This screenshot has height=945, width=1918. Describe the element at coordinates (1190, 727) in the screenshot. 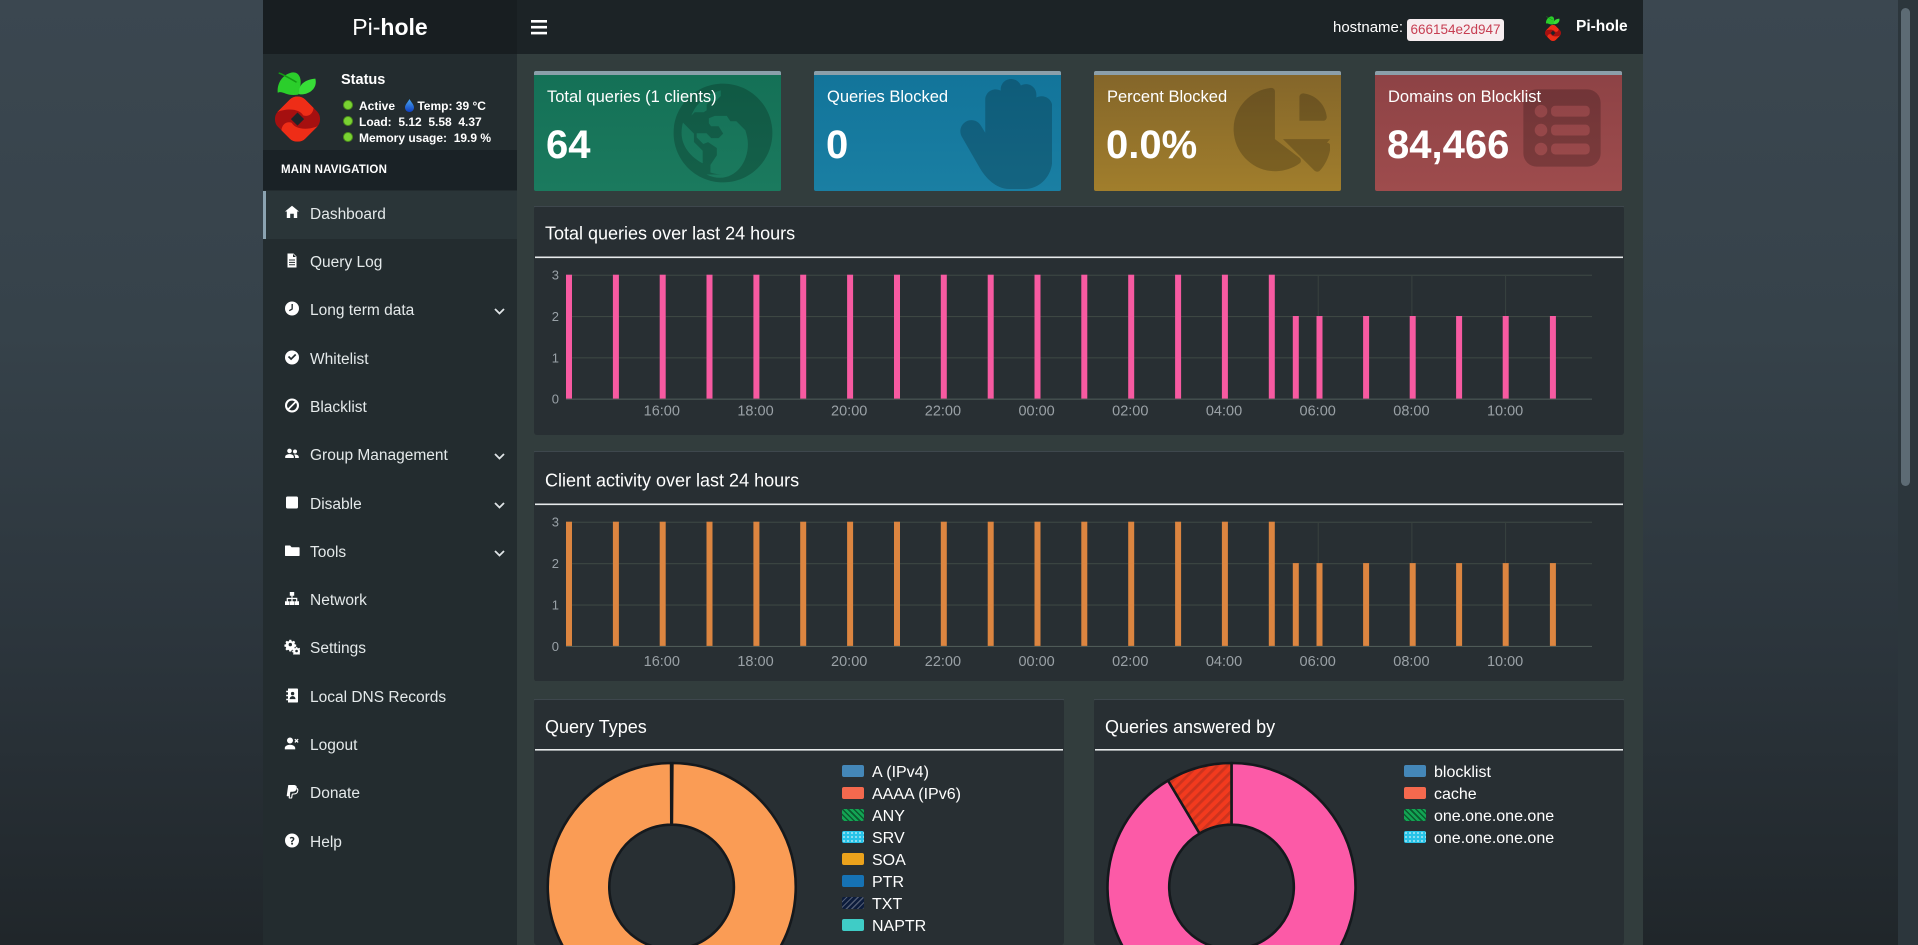

I see `svg-text: Queries answered by` at that location.